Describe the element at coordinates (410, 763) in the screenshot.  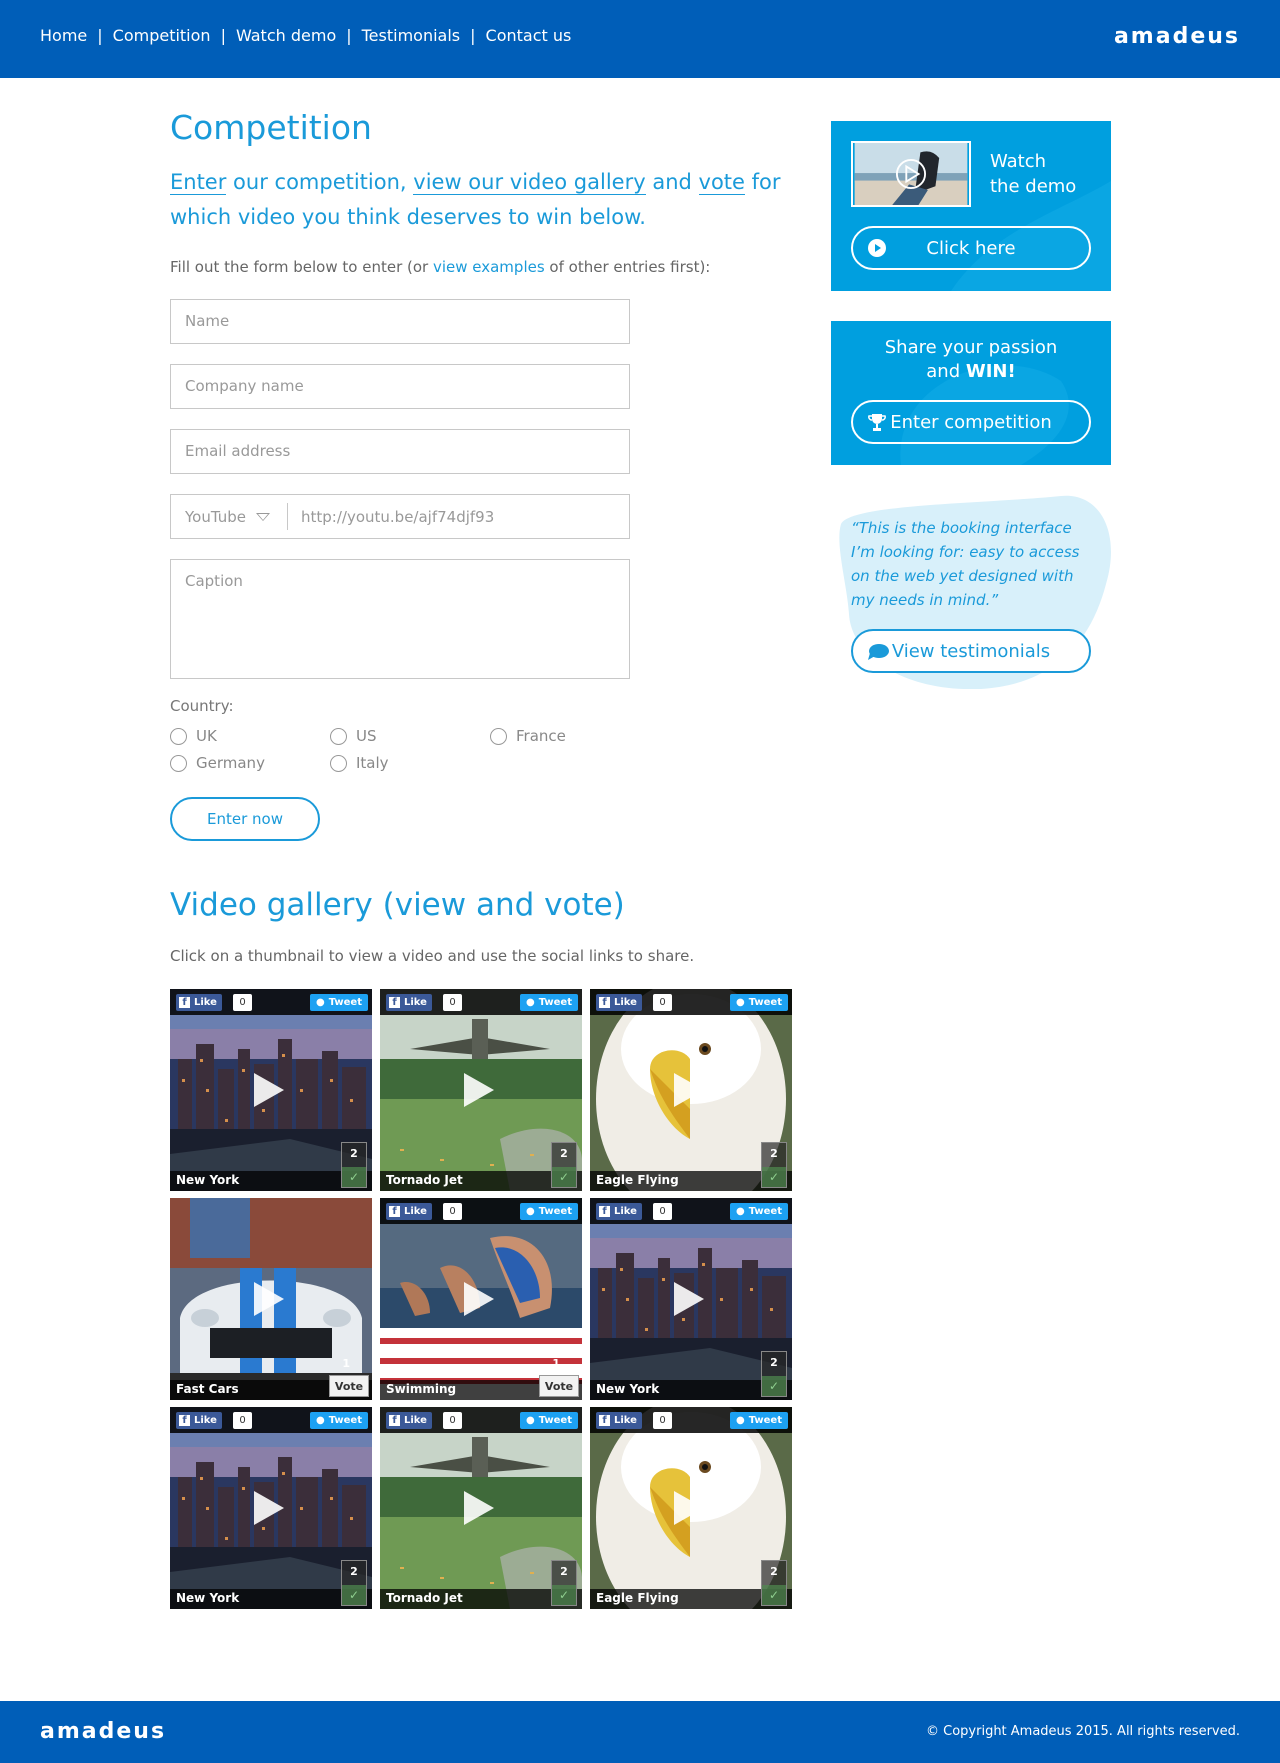
I see `radio-italy: Italy` at that location.